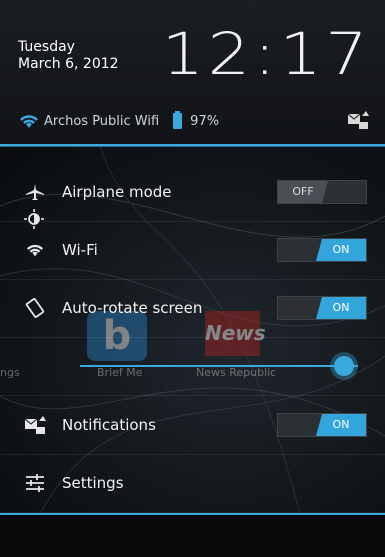 This screenshot has width=385, height=557. I want to click on bg-app-label-brief-me: Brief Me, so click(120, 372).